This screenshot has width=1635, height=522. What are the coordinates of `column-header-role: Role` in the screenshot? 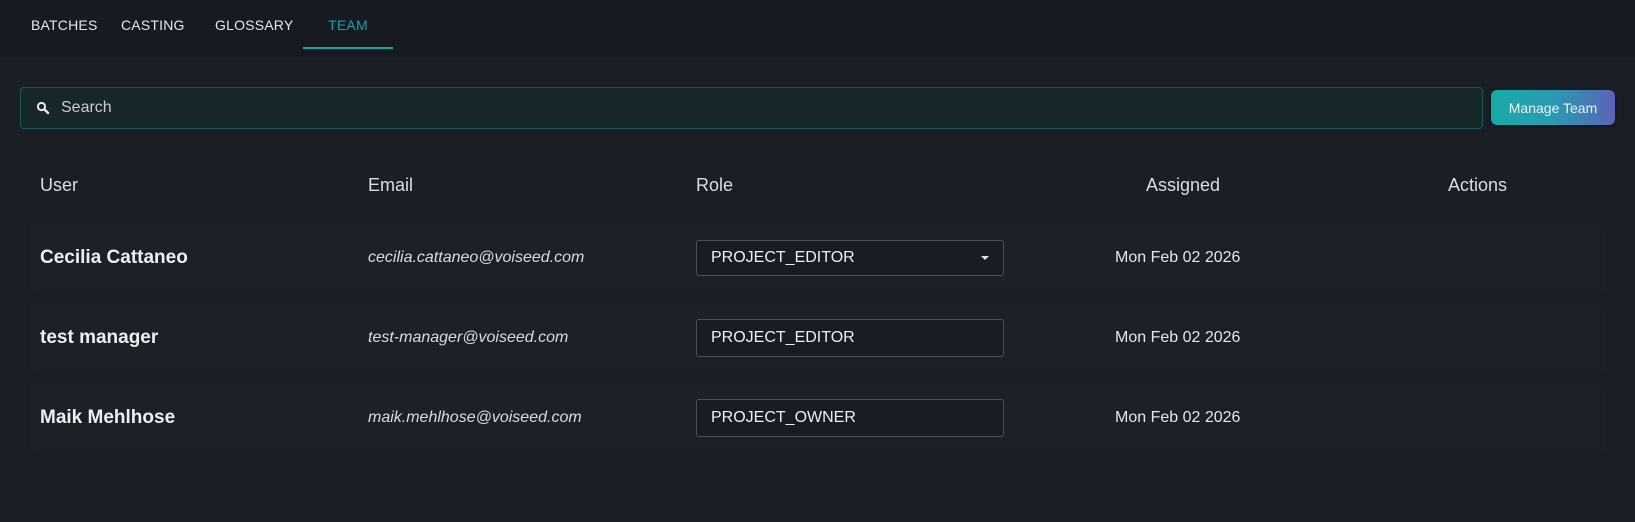 It's located at (715, 185).